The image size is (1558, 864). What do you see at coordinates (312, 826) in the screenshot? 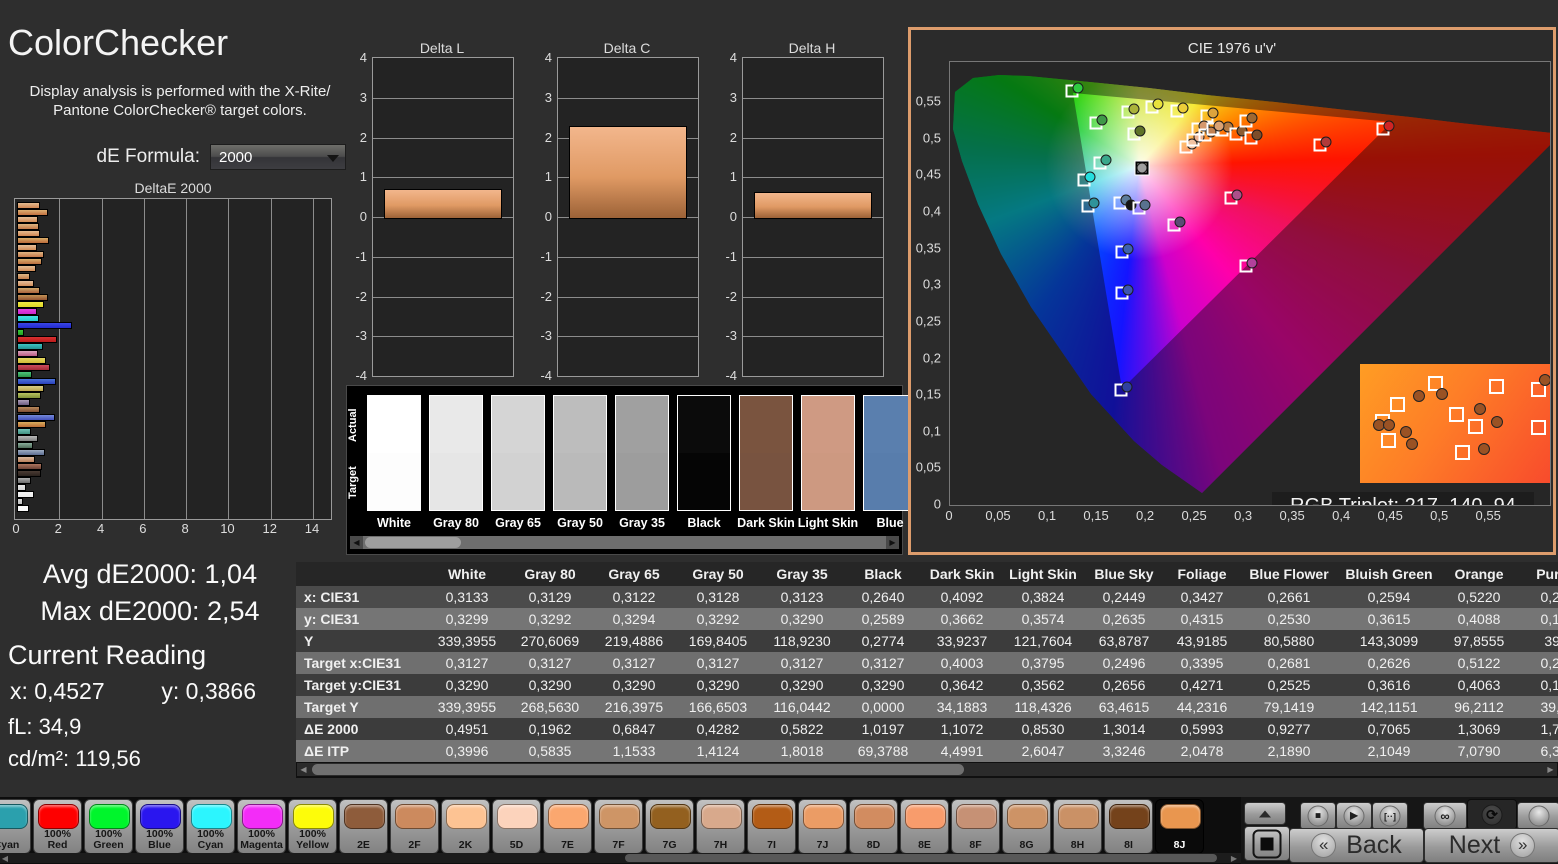
I see `toolbar-patch-button: 100% Yellow` at bounding box center [312, 826].